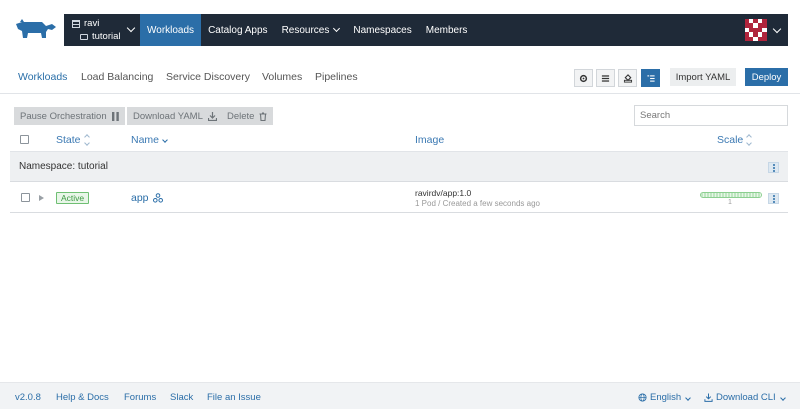  Describe the element at coordinates (671, 397) in the screenshot. I see `language-selector: English` at that location.